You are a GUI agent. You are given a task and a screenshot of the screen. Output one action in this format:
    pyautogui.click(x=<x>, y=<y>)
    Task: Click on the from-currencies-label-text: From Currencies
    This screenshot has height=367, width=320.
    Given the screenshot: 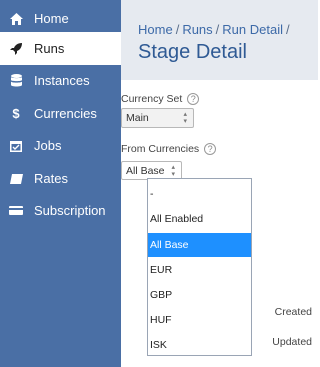 What is the action you would take?
    pyautogui.click(x=160, y=149)
    